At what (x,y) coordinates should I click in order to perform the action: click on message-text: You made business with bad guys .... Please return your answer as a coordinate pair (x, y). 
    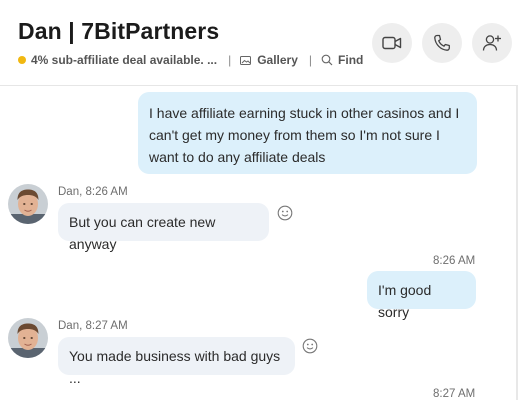
    Looking at the image, I should click on (175, 367).